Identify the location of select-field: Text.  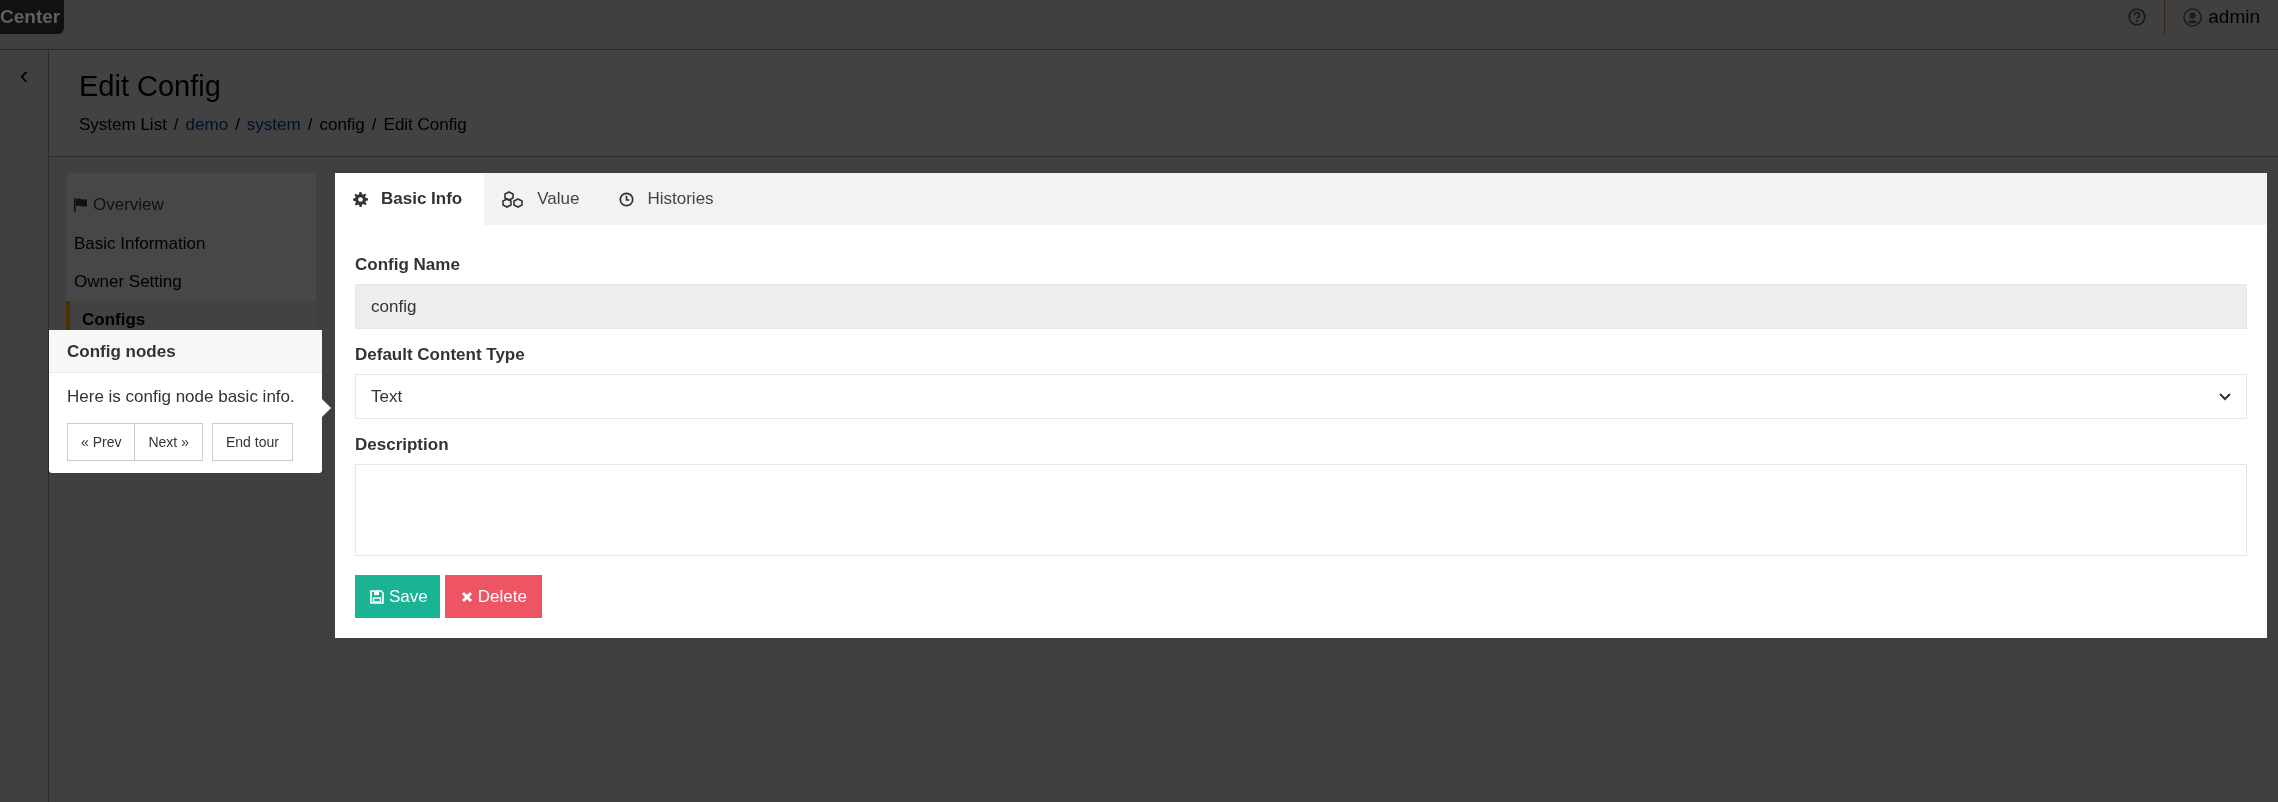
(1301, 396).